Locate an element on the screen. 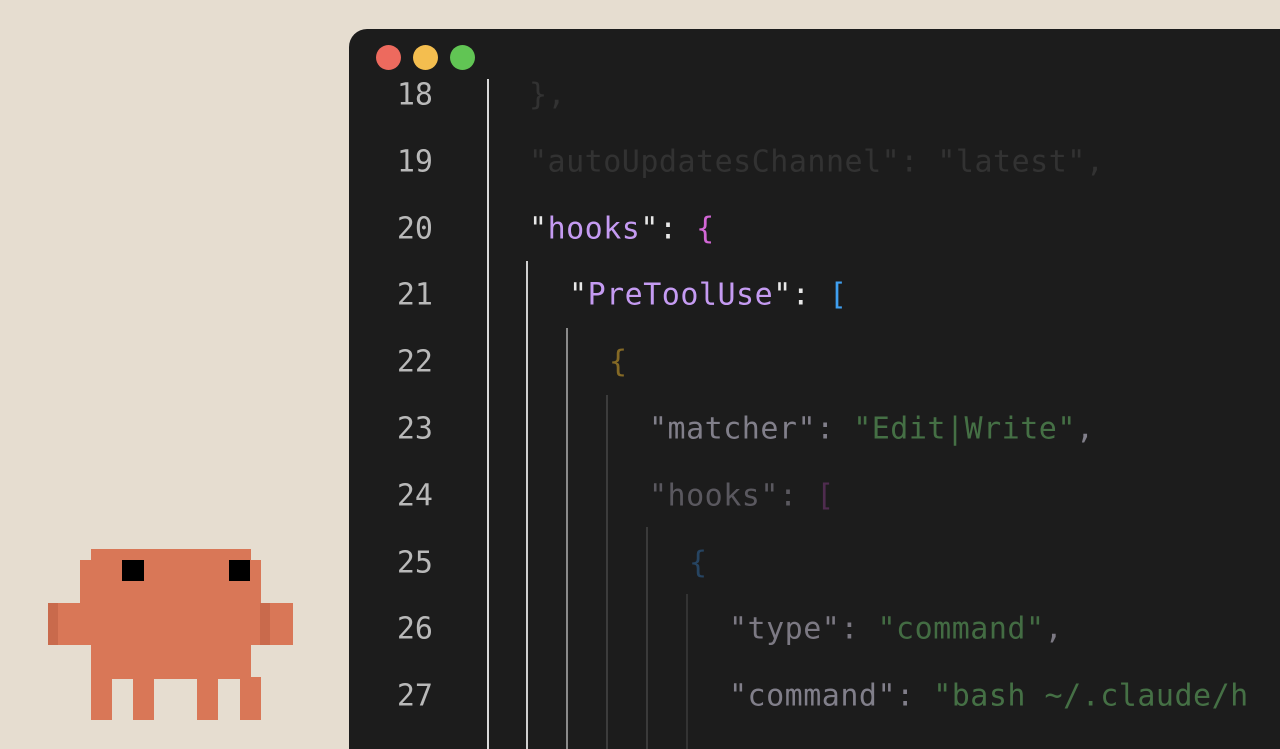 The image size is (1280, 749). code-token: }, is located at coordinates (548, 95).